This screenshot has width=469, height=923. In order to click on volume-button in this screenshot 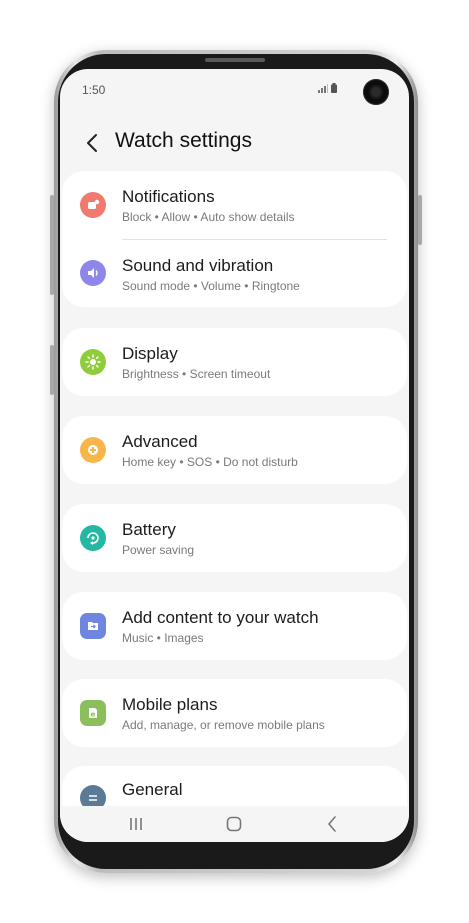, I will do `click(52, 370)`.